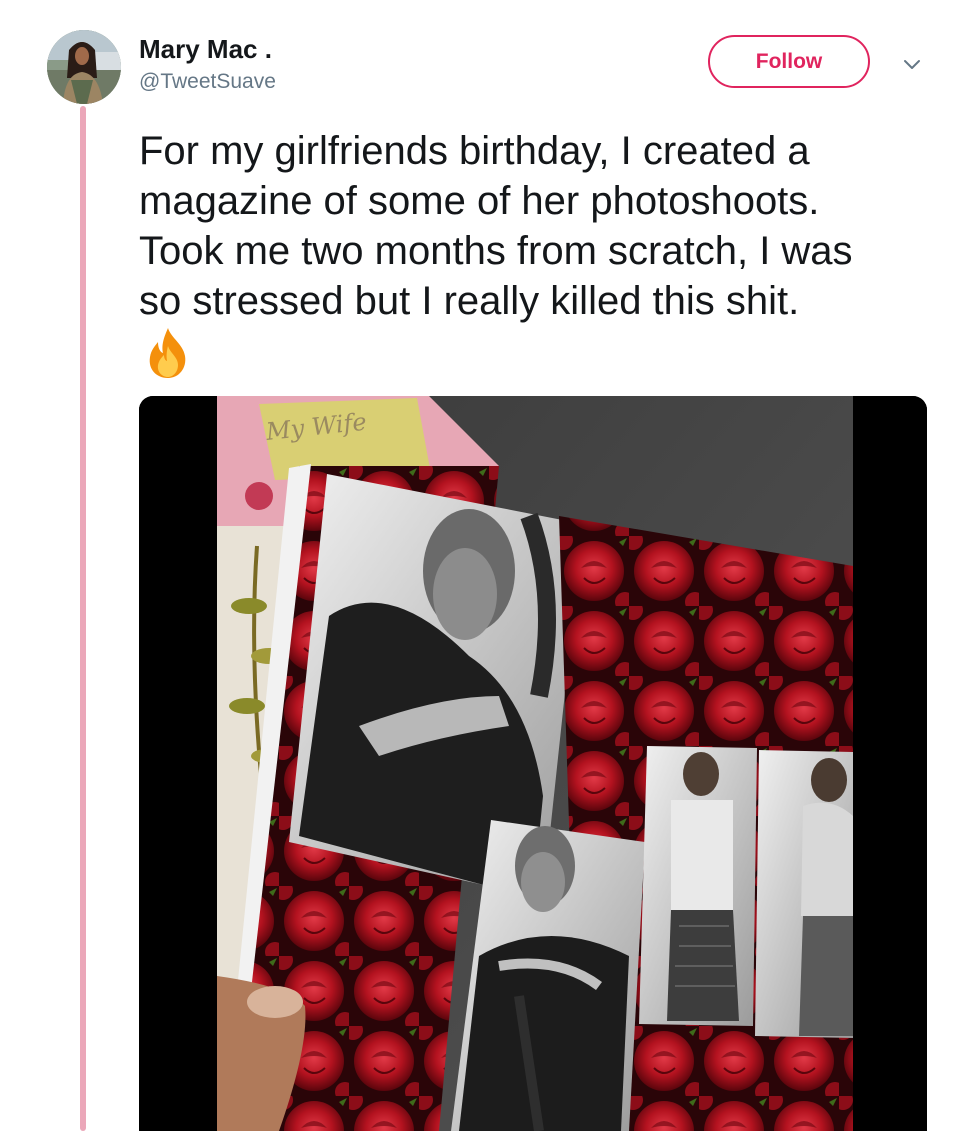 The image size is (980, 1131). Describe the element at coordinates (479, 201) in the screenshot. I see `tweet-text-line: magazine of some of her photoshoots.` at that location.